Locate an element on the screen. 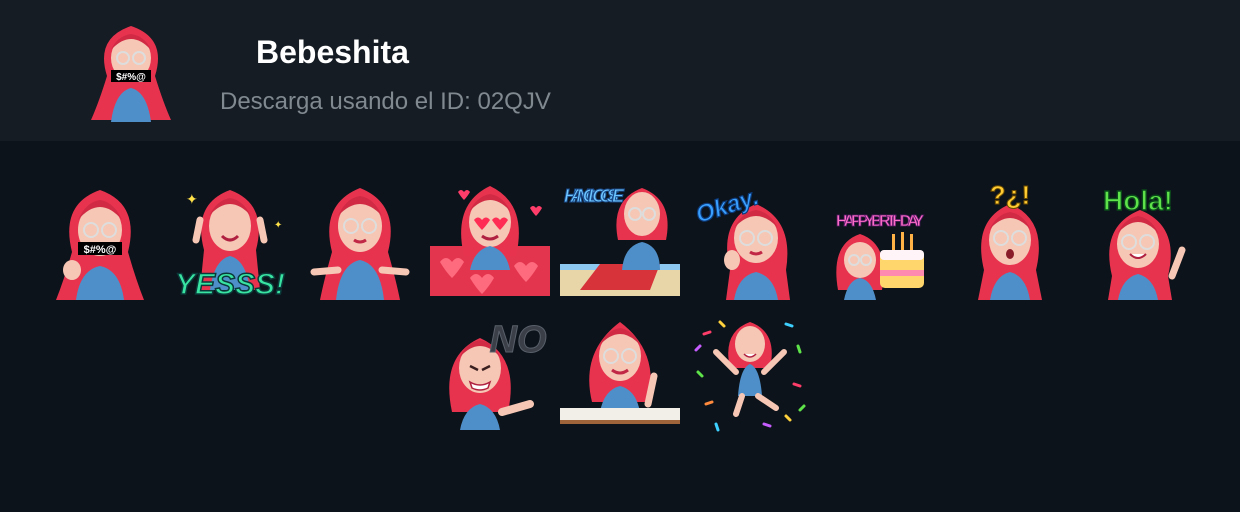 The width and height of the screenshot is (1240, 512). sticker-caption: NO is located at coordinates (518, 340).